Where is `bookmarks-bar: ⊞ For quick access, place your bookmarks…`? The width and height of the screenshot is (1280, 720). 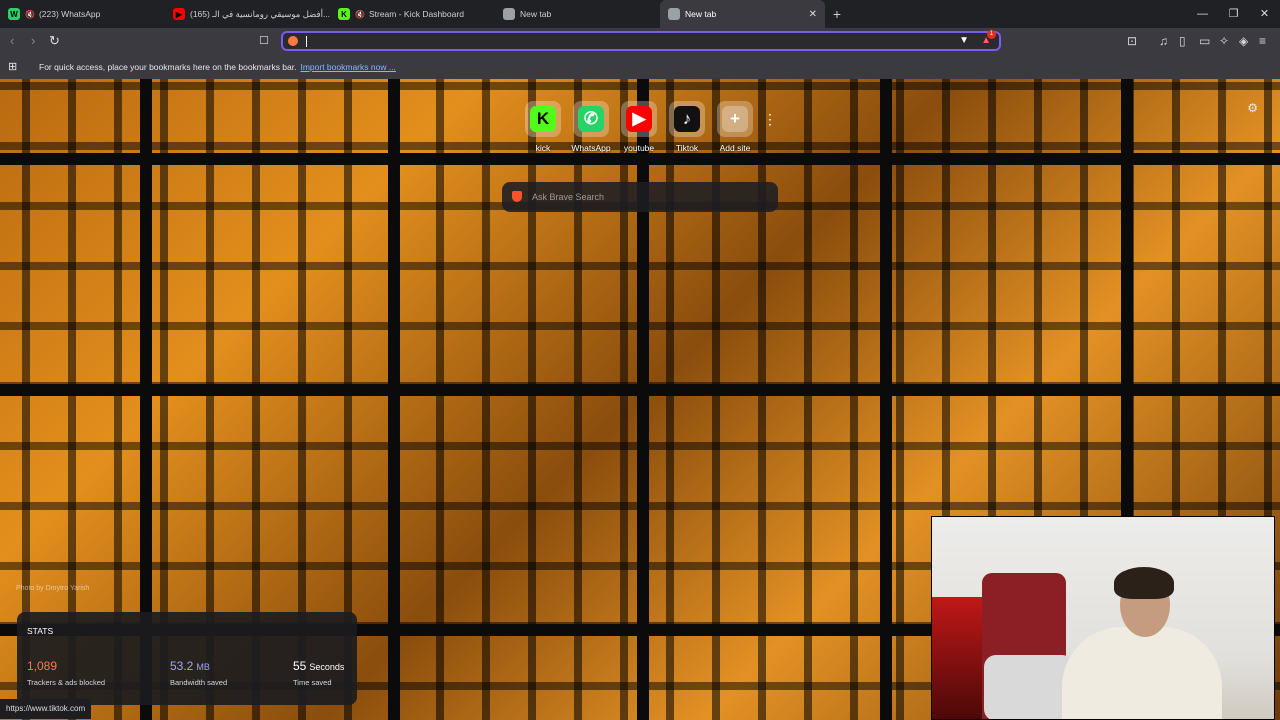 bookmarks-bar: ⊞ For quick access, place your bookmarks… is located at coordinates (640, 67).